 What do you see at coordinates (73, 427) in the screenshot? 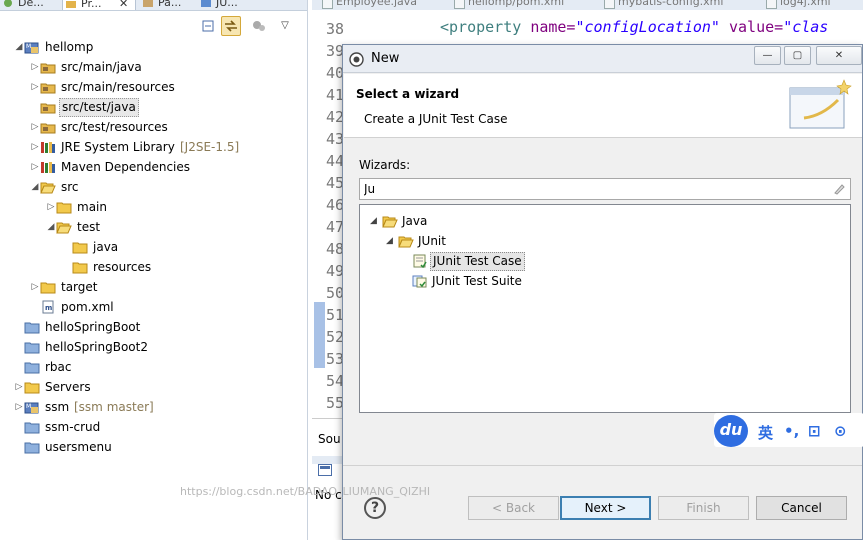
I see `tree-item-label: ssm-crud` at bounding box center [73, 427].